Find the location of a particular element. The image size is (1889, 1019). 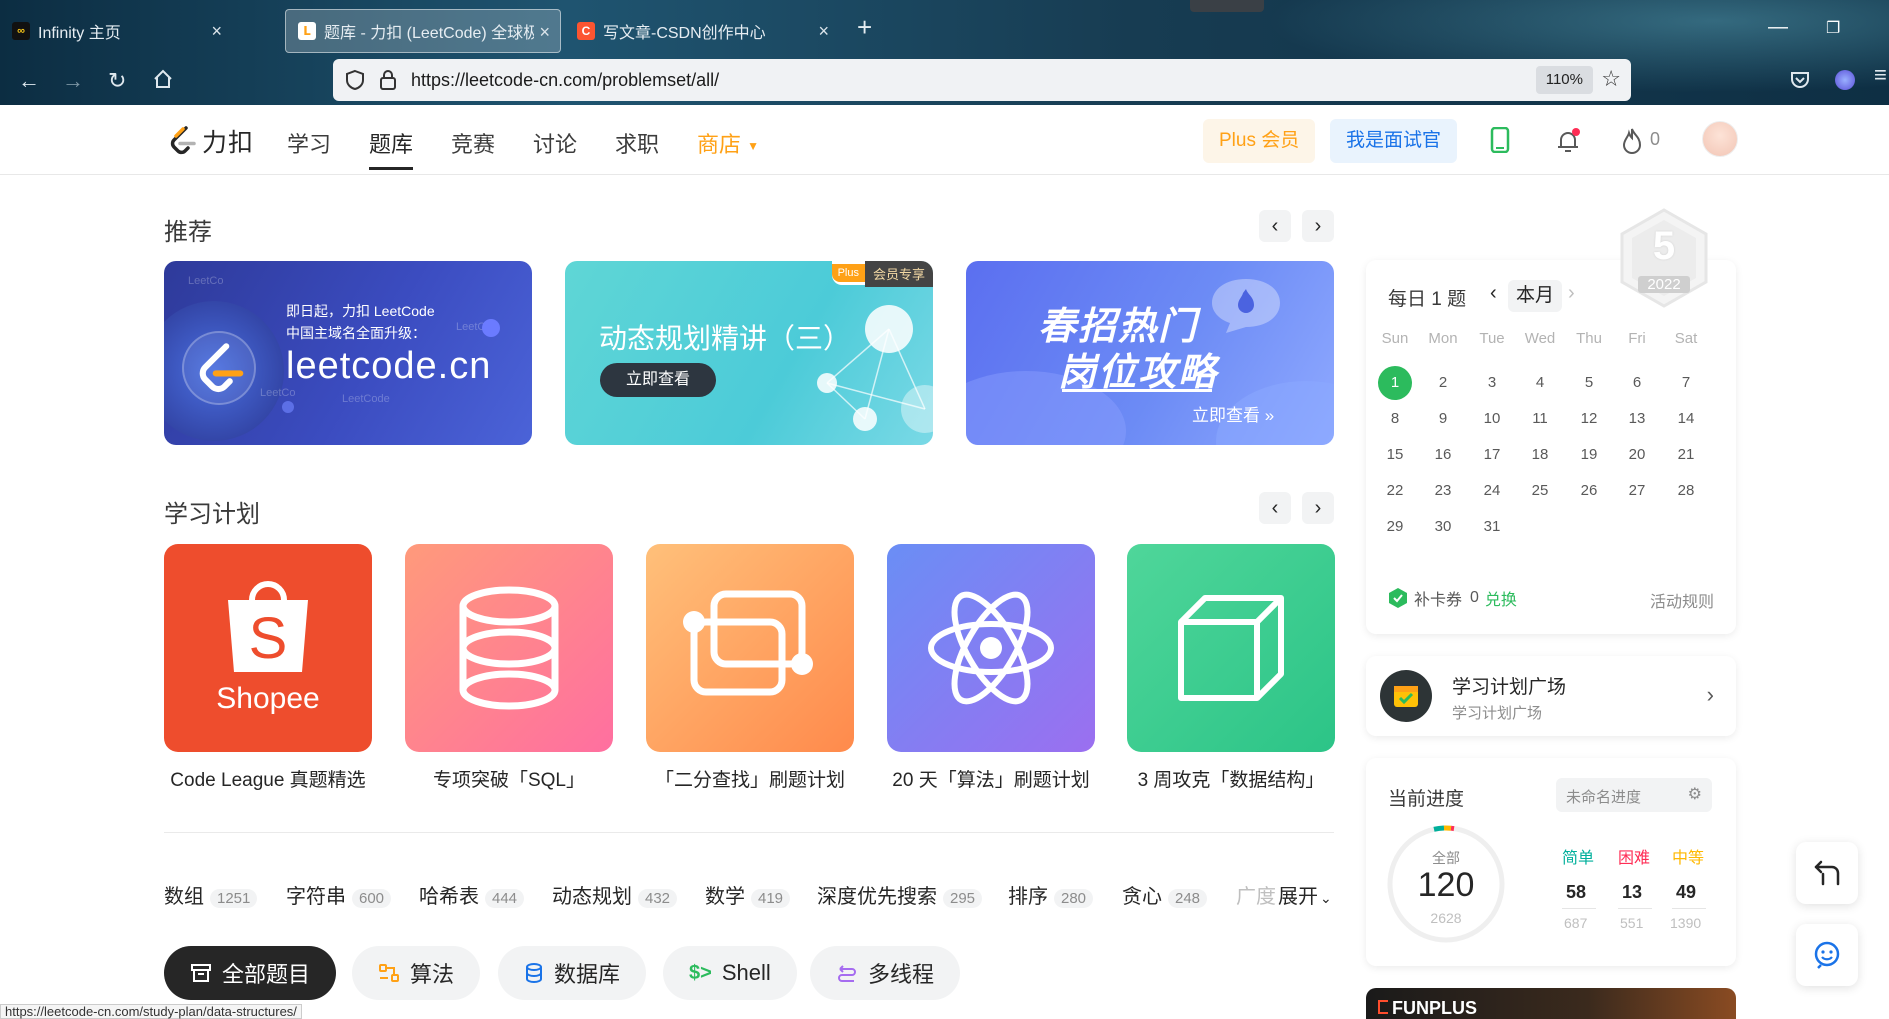

calendar-day: 29 is located at coordinates (1395, 527).